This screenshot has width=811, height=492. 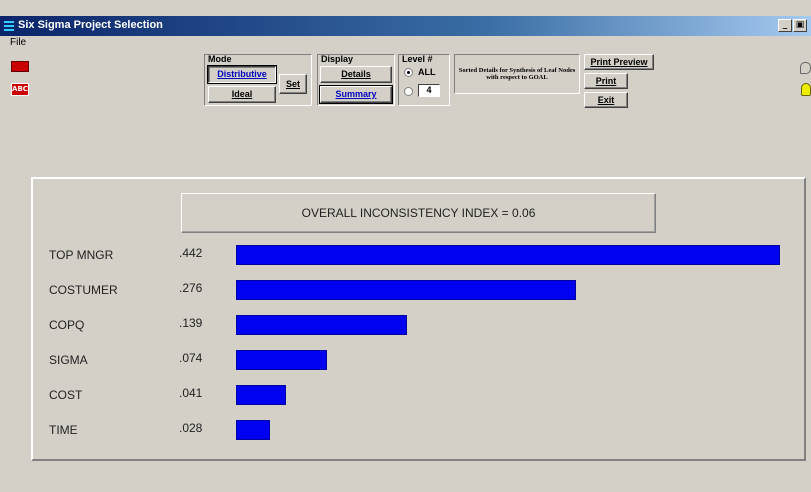 What do you see at coordinates (220, 59) in the screenshot?
I see `mode-label: Mode` at bounding box center [220, 59].